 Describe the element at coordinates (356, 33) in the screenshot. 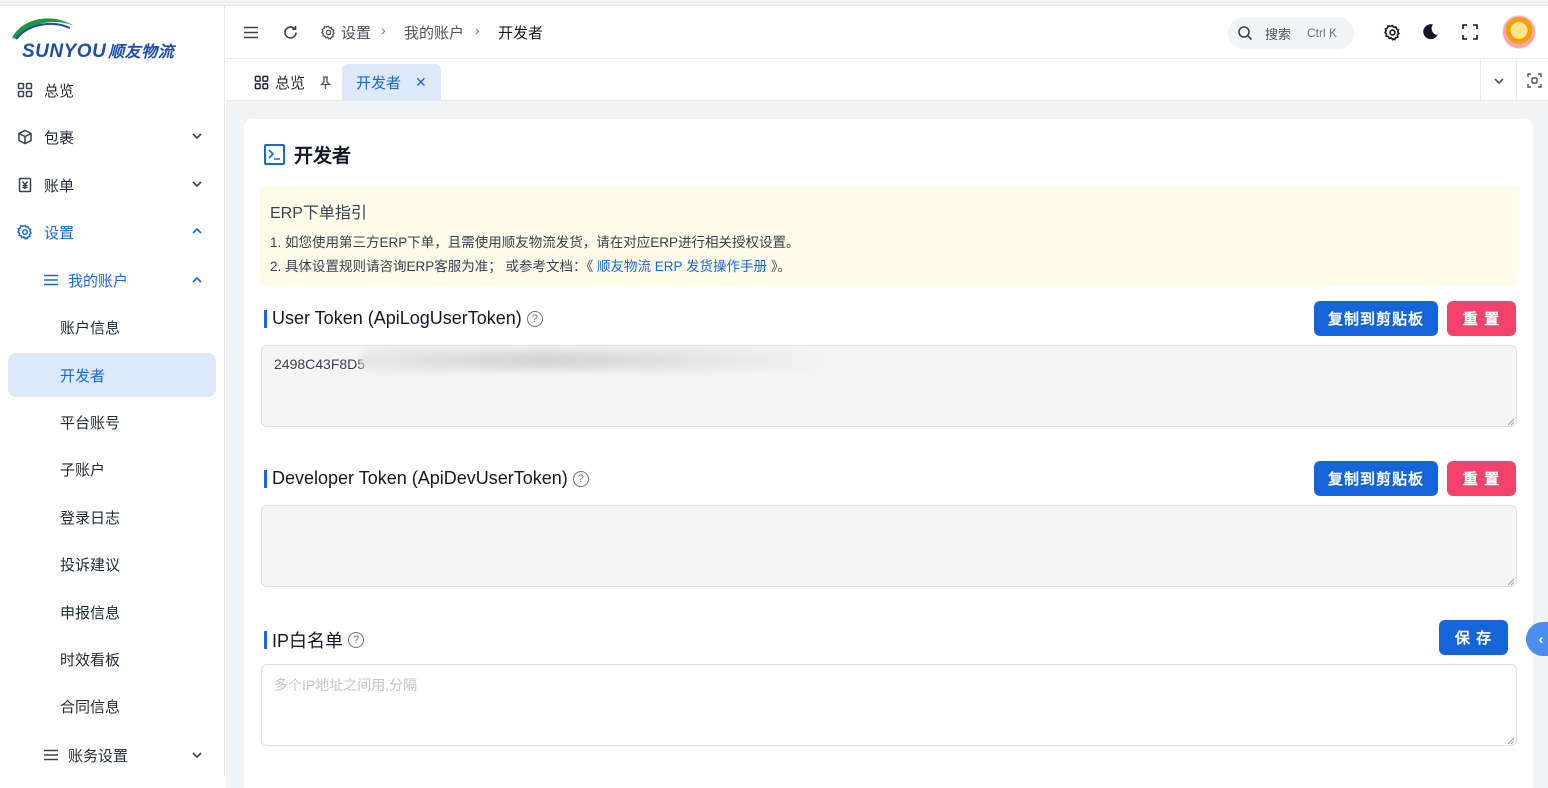

I see `breadcrumb-label: 设置` at that location.